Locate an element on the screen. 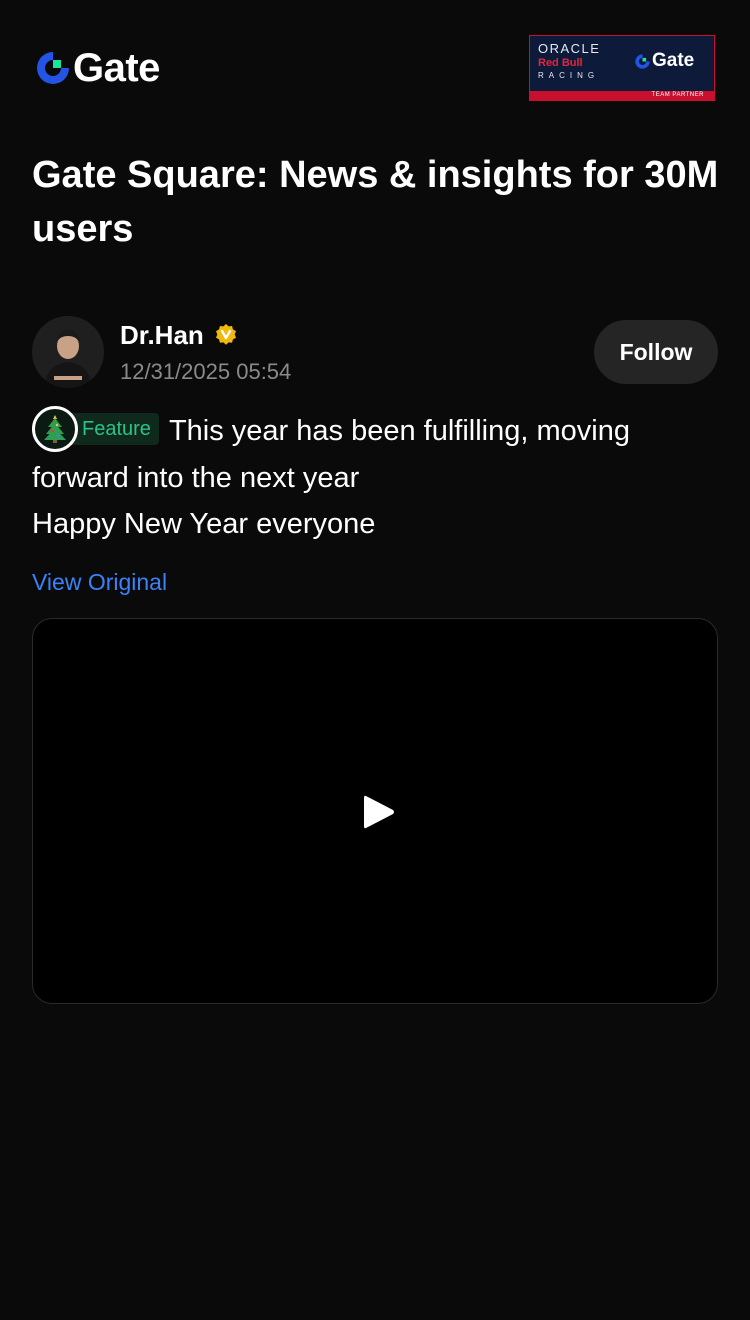 The height and width of the screenshot is (1320, 750). christmas-tree-icon is located at coordinates (55, 429).